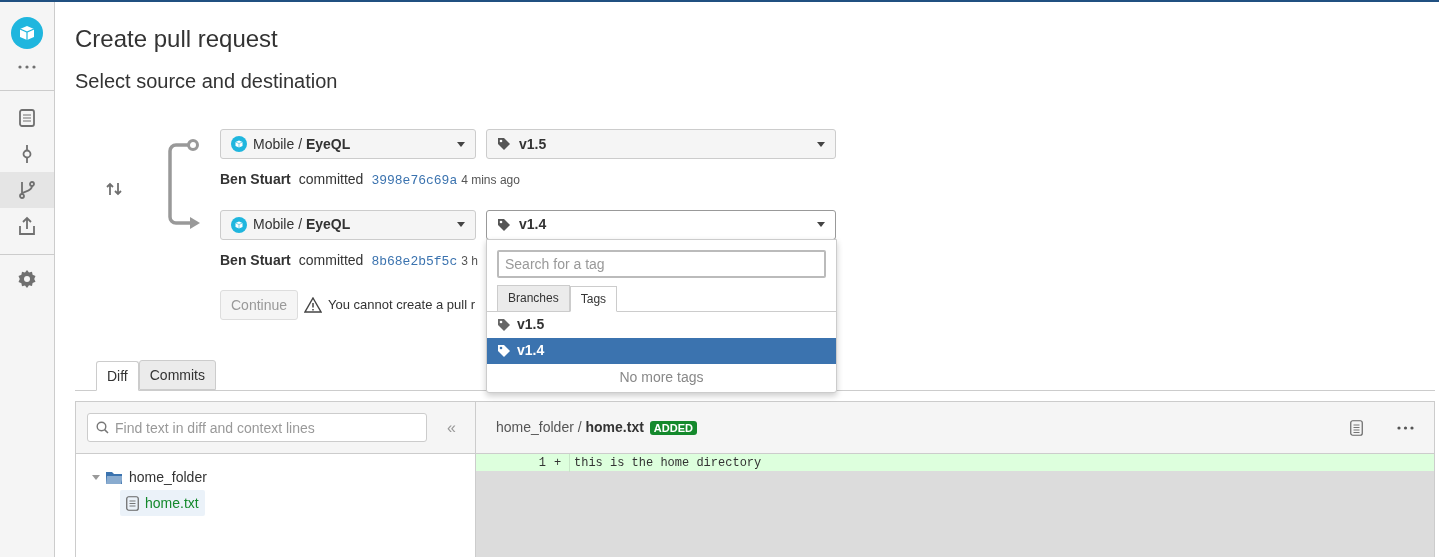 This screenshot has width=1439, height=557. Describe the element at coordinates (667, 463) in the screenshot. I see `code-line: this is the home directory` at that location.